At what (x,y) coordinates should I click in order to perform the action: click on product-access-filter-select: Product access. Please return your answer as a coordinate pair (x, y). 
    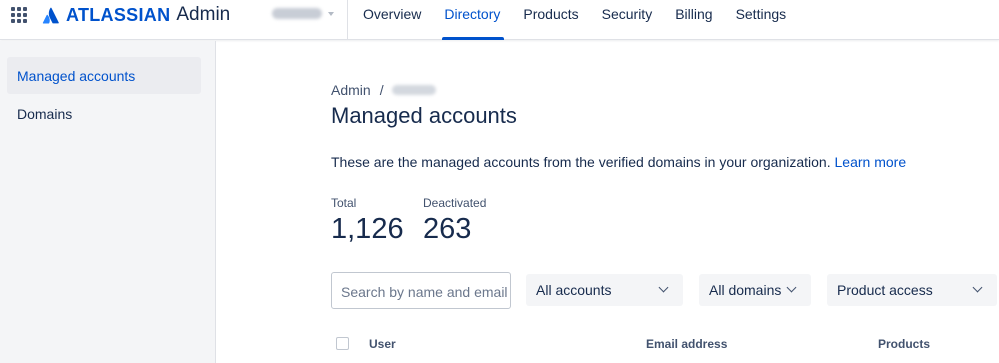
    Looking at the image, I should click on (912, 290).